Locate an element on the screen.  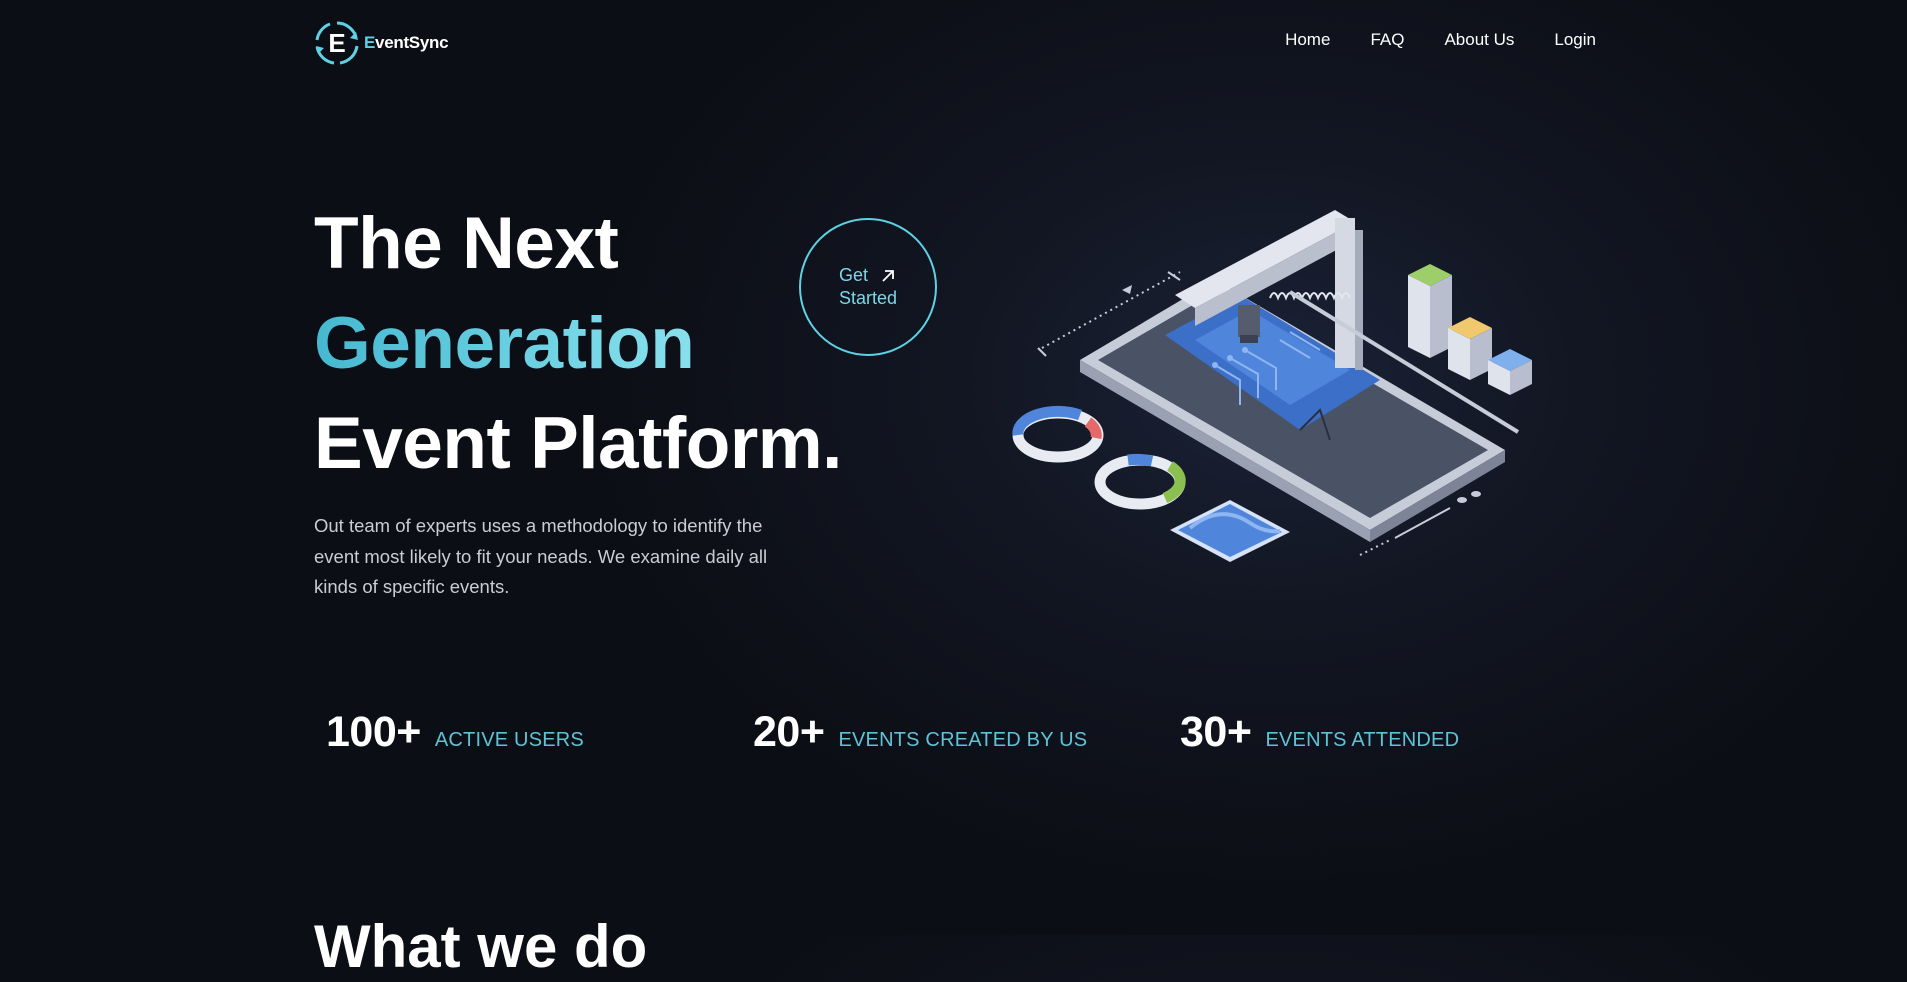
hero-title-line-2: Generation is located at coordinates (578, 344).